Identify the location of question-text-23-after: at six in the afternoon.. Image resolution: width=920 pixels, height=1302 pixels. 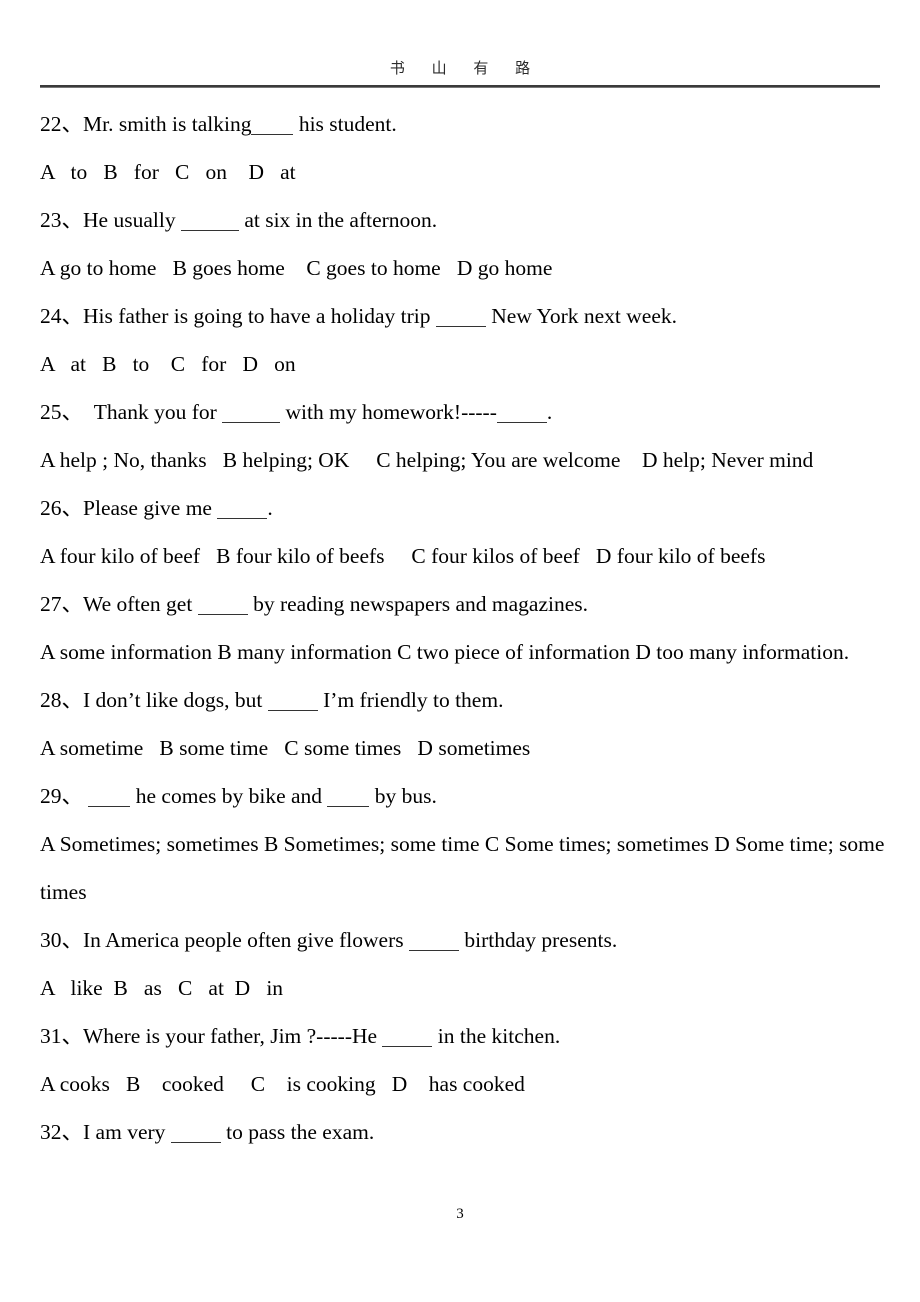
(338, 220).